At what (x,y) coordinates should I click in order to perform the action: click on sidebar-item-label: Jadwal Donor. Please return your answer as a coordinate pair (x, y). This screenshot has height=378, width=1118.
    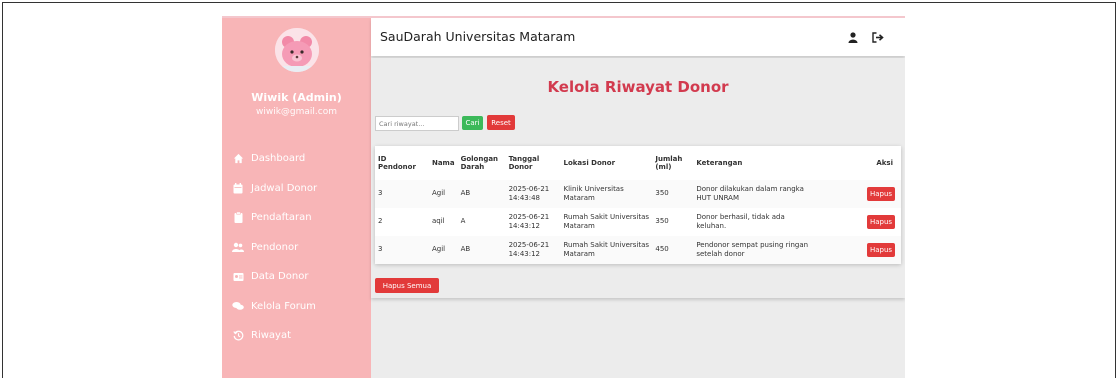
    Looking at the image, I should click on (284, 188).